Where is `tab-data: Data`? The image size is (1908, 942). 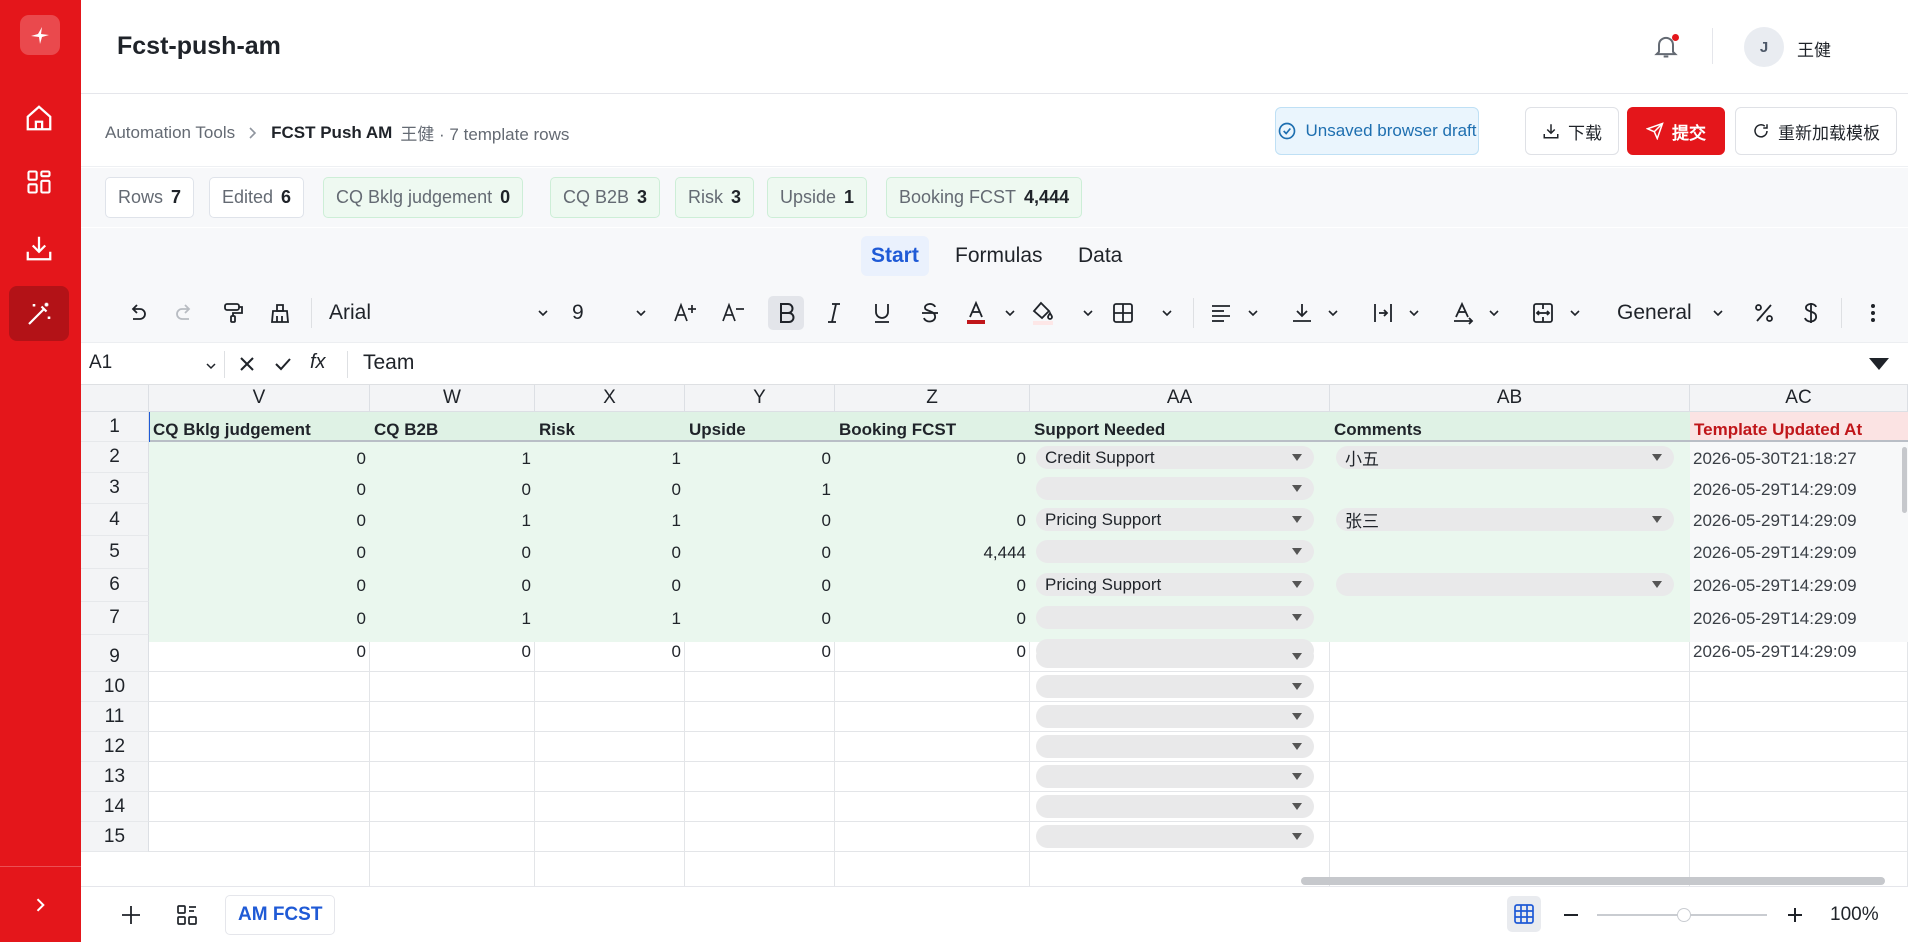 tab-data: Data is located at coordinates (1100, 256).